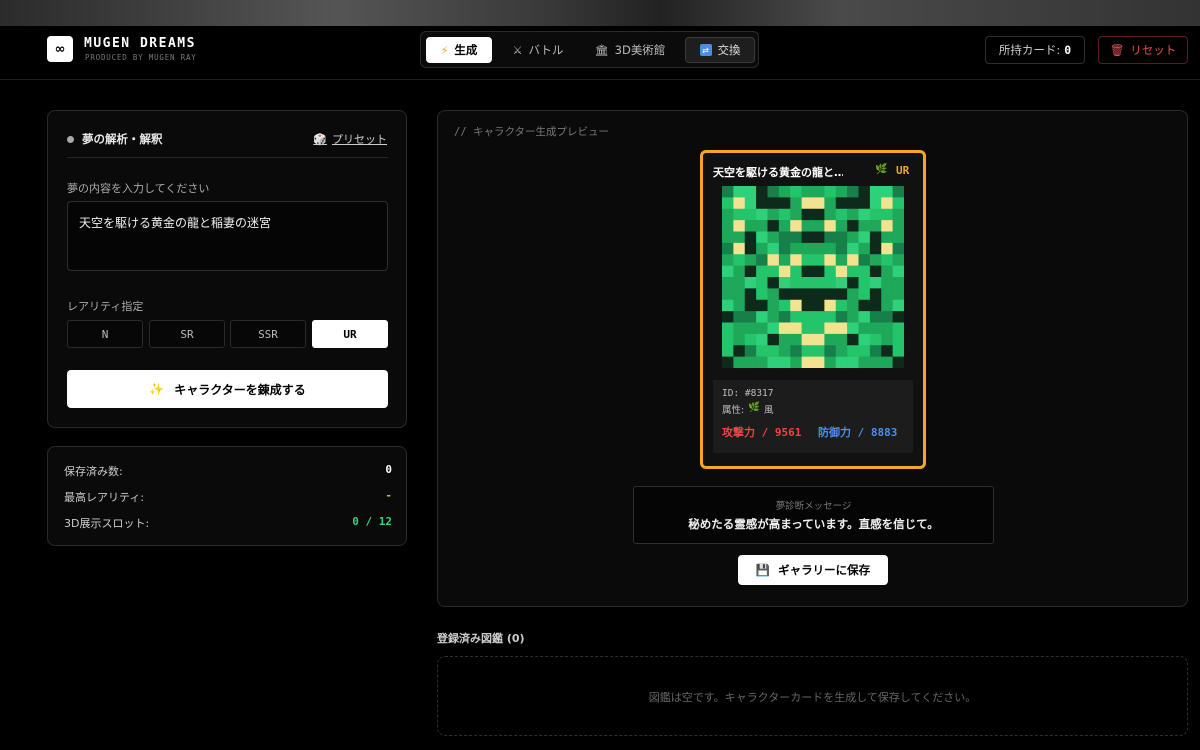 This screenshot has height=750, width=1200. Describe the element at coordinates (388, 495) in the screenshot. I see `stat-value: -` at that location.